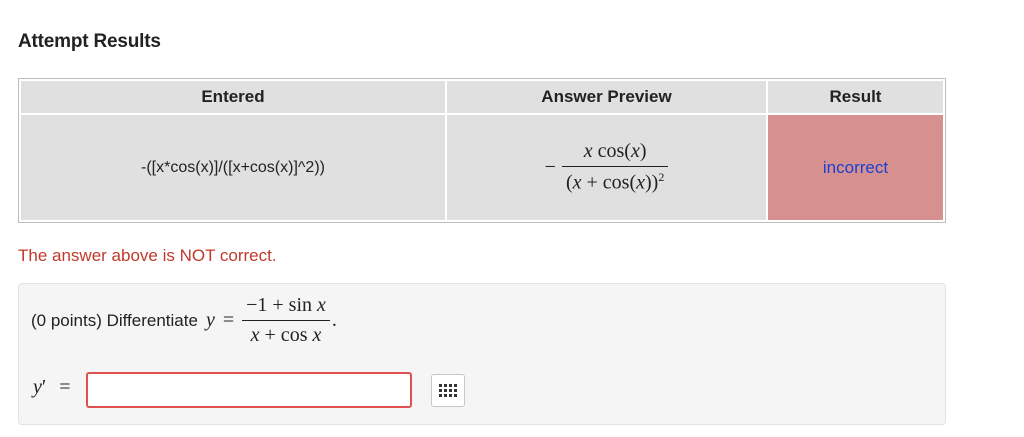 The height and width of the screenshot is (437, 1024). Describe the element at coordinates (606, 97) in the screenshot. I see `header-answer-preview: Answer Preview` at that location.